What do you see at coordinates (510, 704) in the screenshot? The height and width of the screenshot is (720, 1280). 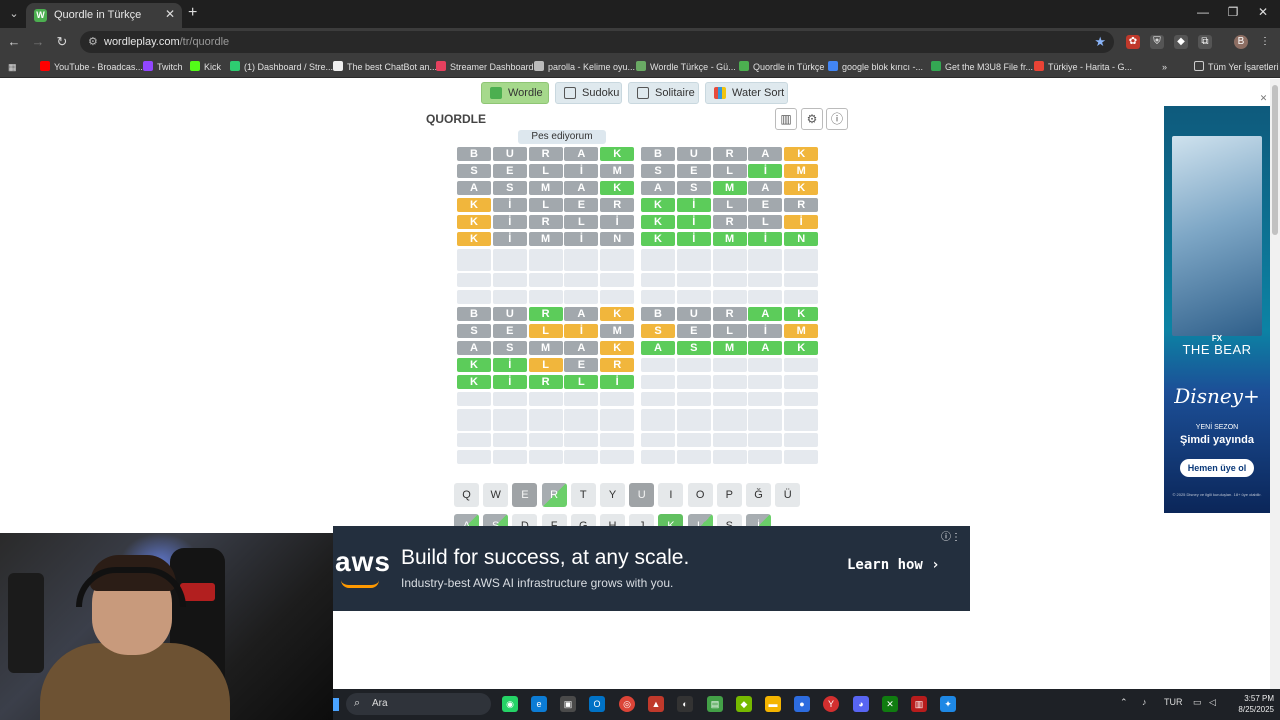 I see `whatsapp-icon: ◉` at bounding box center [510, 704].